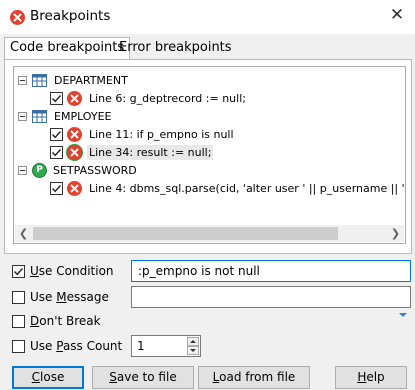  What do you see at coordinates (150, 152) in the screenshot?
I see `breakpoint-label: Line 34: result := null;` at bounding box center [150, 152].